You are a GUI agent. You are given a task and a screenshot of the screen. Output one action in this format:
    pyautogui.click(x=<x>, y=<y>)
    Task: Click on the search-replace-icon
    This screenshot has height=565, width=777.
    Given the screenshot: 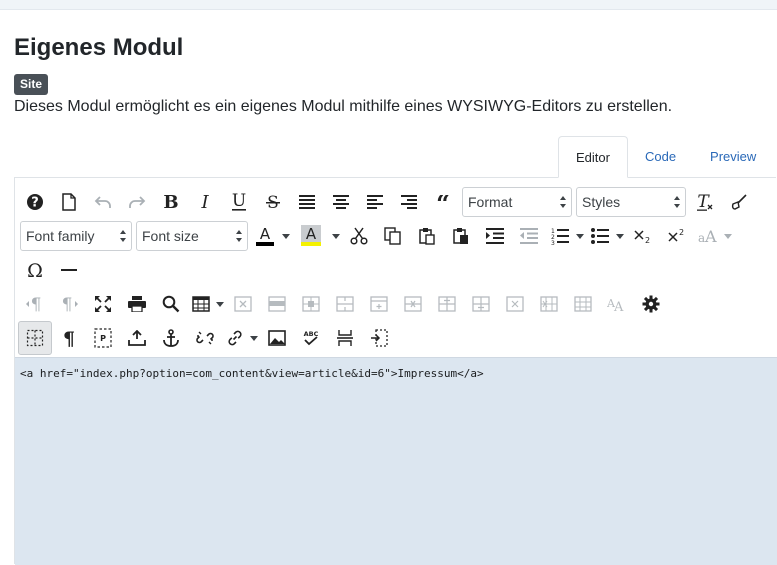 What is the action you would take?
    pyautogui.click(x=171, y=304)
    